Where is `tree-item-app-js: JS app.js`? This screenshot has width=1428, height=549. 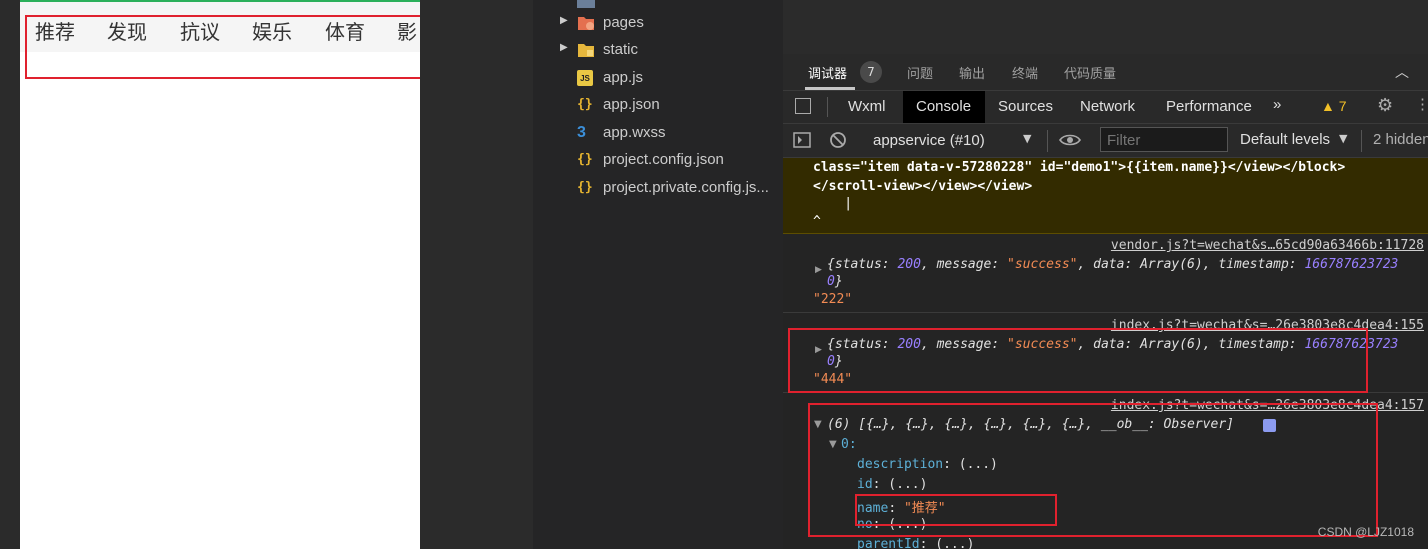 tree-item-app-js: JS app.js is located at coordinates (658, 78).